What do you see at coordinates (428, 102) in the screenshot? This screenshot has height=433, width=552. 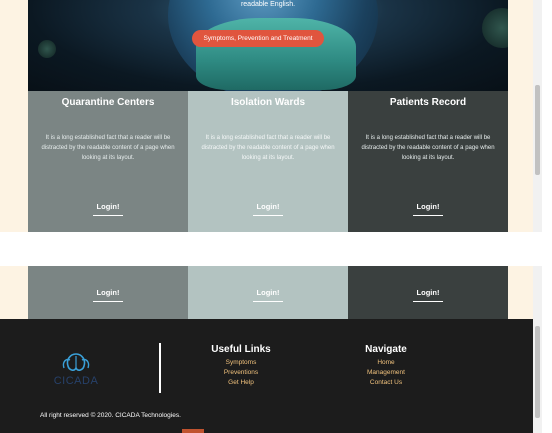 I see `card-title: Patients Record` at bounding box center [428, 102].